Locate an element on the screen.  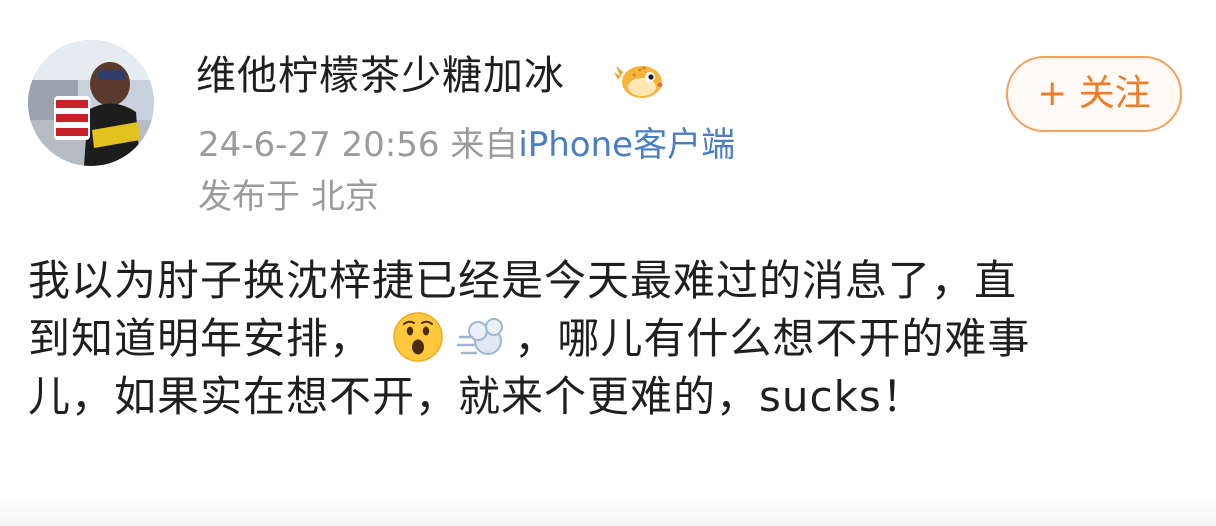
author-name: 维他柠檬茶少糖加冰 is located at coordinates (380, 76).